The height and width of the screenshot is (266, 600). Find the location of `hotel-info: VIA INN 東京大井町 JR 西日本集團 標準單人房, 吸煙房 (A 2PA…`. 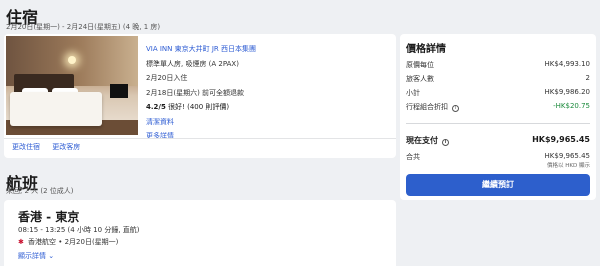

hotel-info: VIA INN 東京大井町 JR 西日本集團 標準單人房, 吸煙房 (A 2PA… is located at coordinates (201, 93).